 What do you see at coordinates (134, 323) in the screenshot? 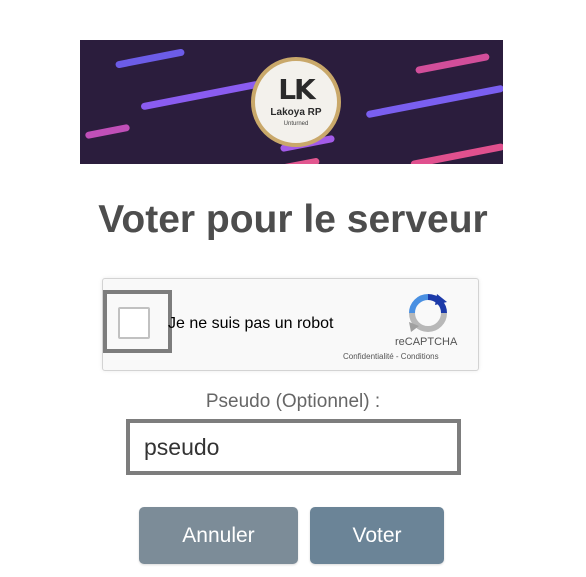
I see `captcha-checkbox` at bounding box center [134, 323].